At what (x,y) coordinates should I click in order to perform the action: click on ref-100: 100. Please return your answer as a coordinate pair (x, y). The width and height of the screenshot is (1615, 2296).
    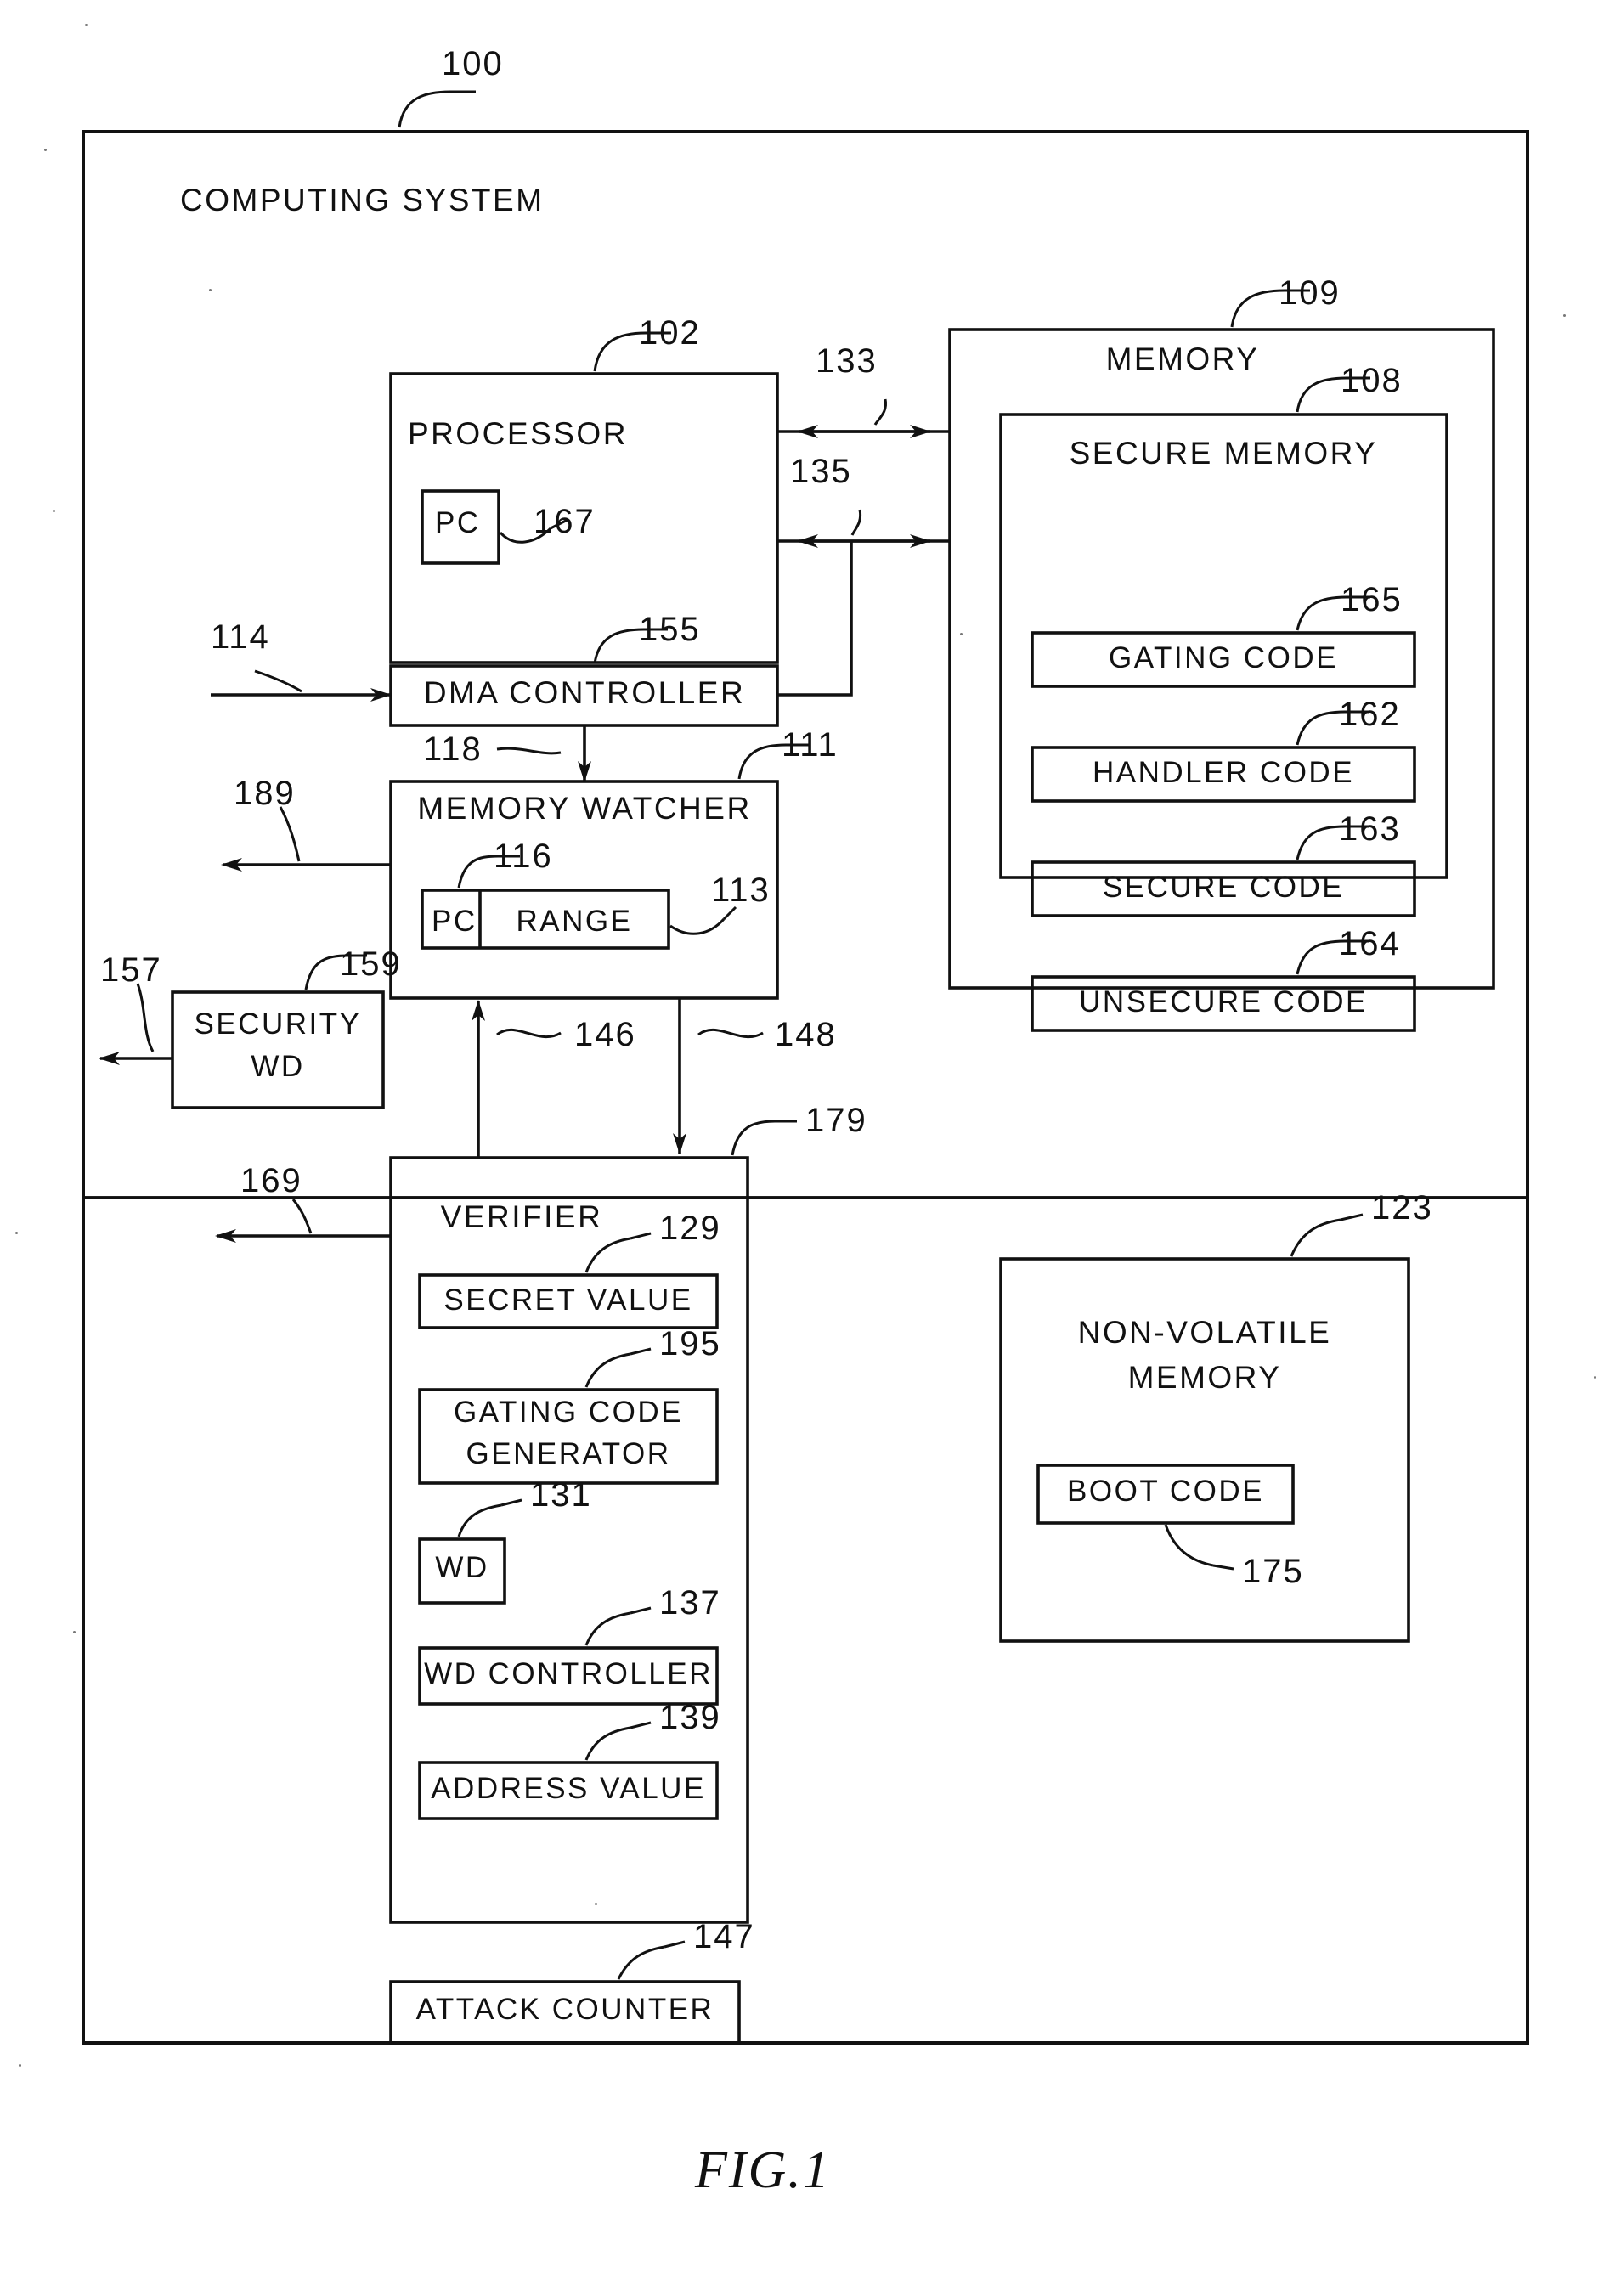
    Looking at the image, I should click on (473, 63).